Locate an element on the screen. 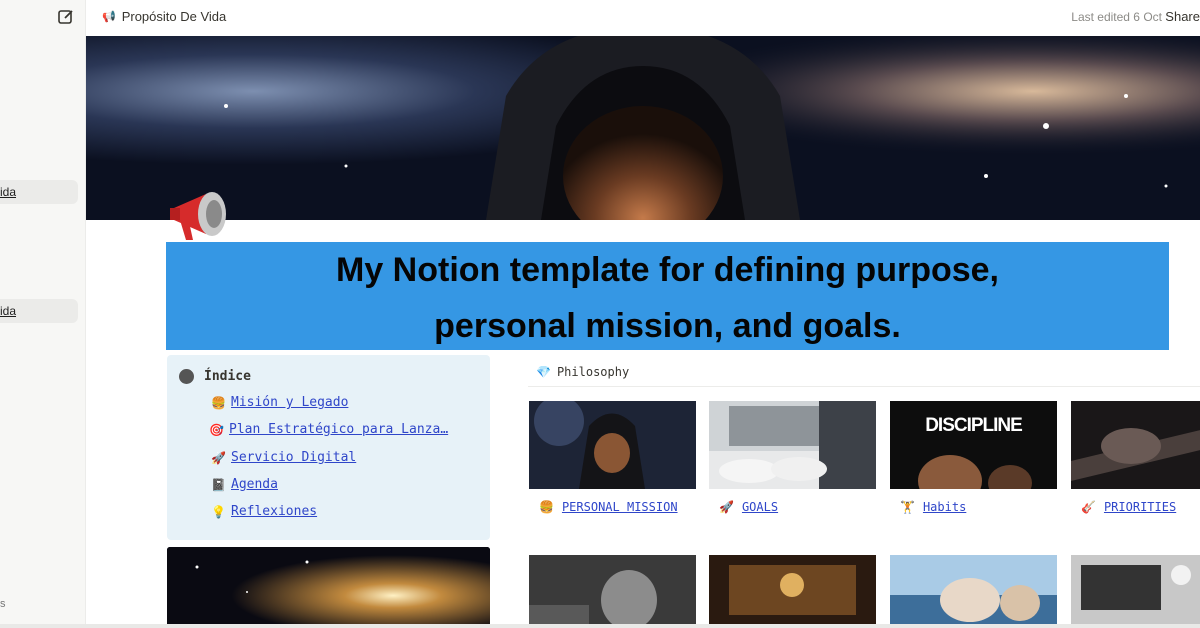  index-item: 📓 Agenda is located at coordinates (244, 484).